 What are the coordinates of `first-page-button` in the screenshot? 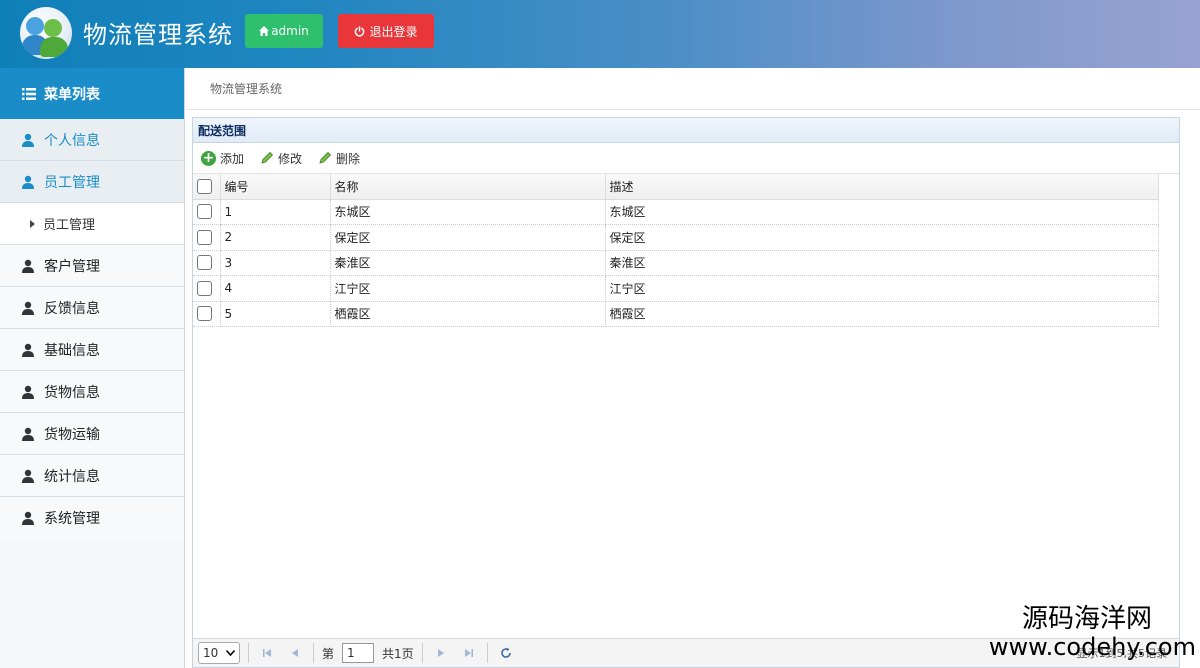 It's located at (267, 653).